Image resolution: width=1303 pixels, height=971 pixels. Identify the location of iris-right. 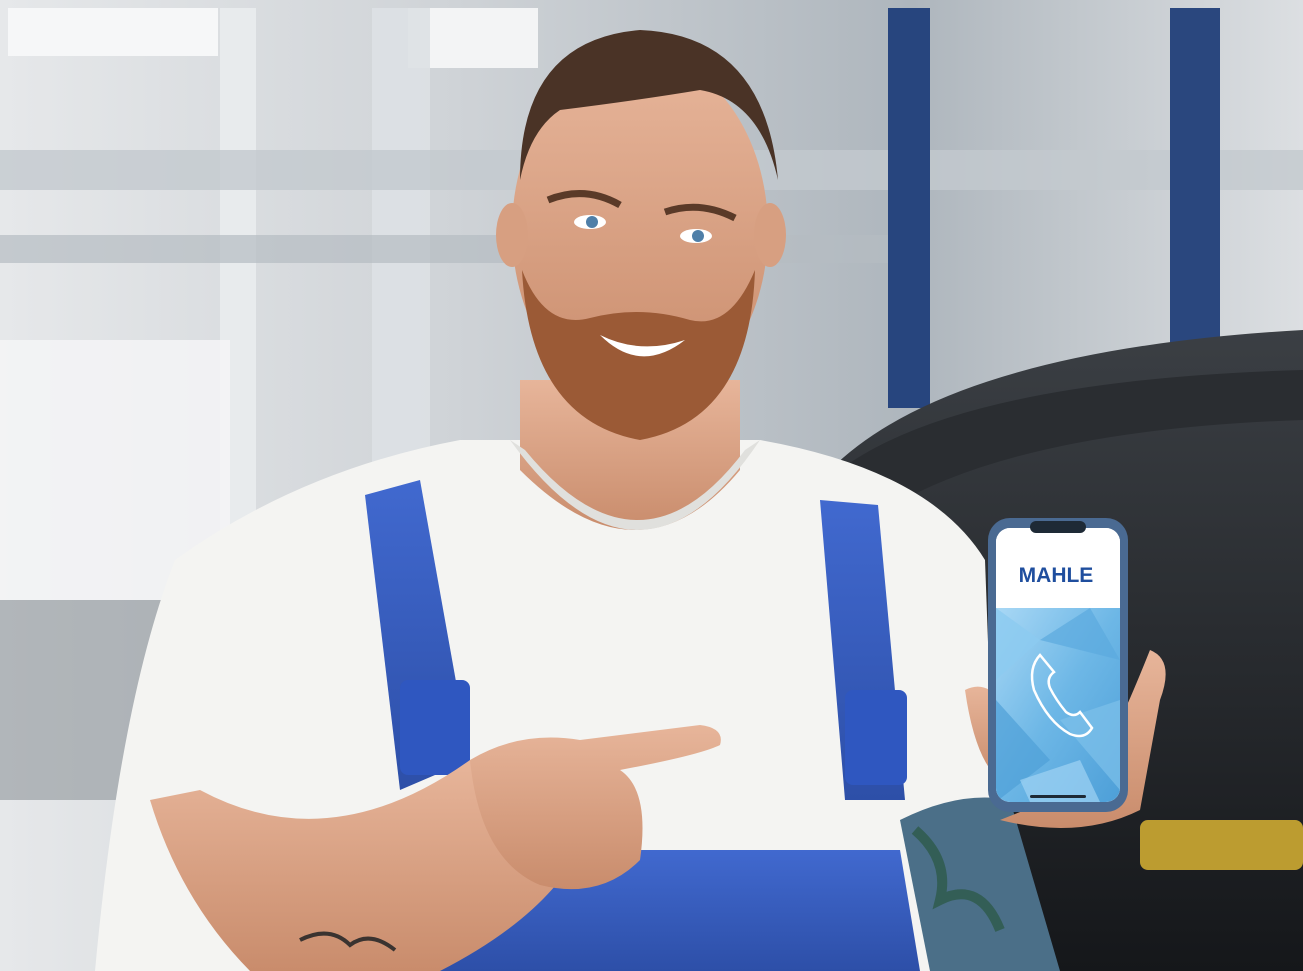
(698, 236).